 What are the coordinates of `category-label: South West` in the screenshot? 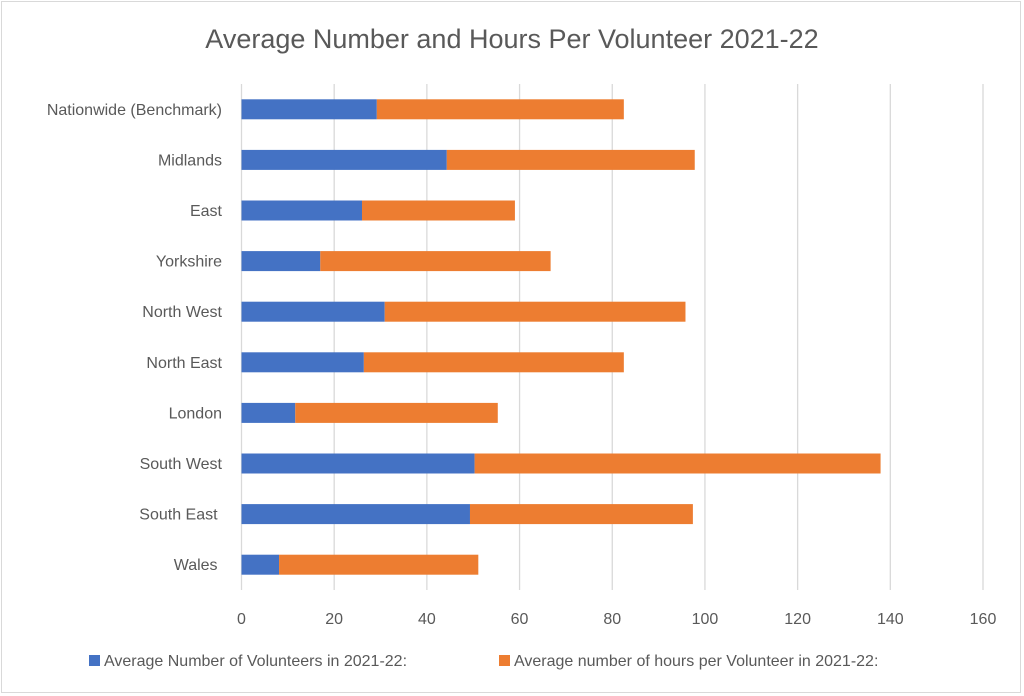 It's located at (181, 464).